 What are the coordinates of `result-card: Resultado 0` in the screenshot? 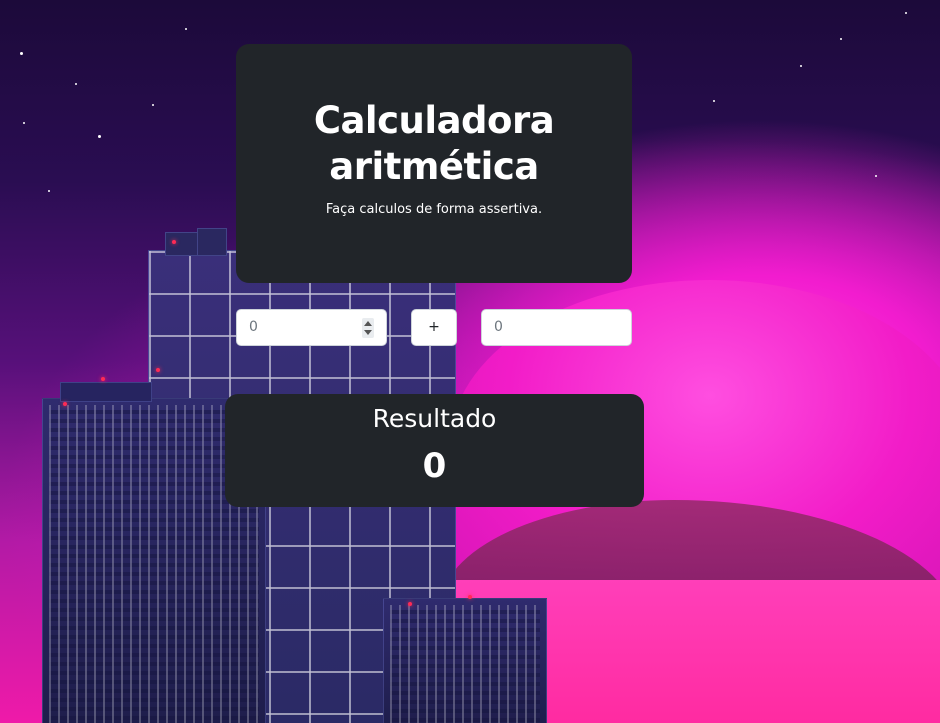 It's located at (434, 450).